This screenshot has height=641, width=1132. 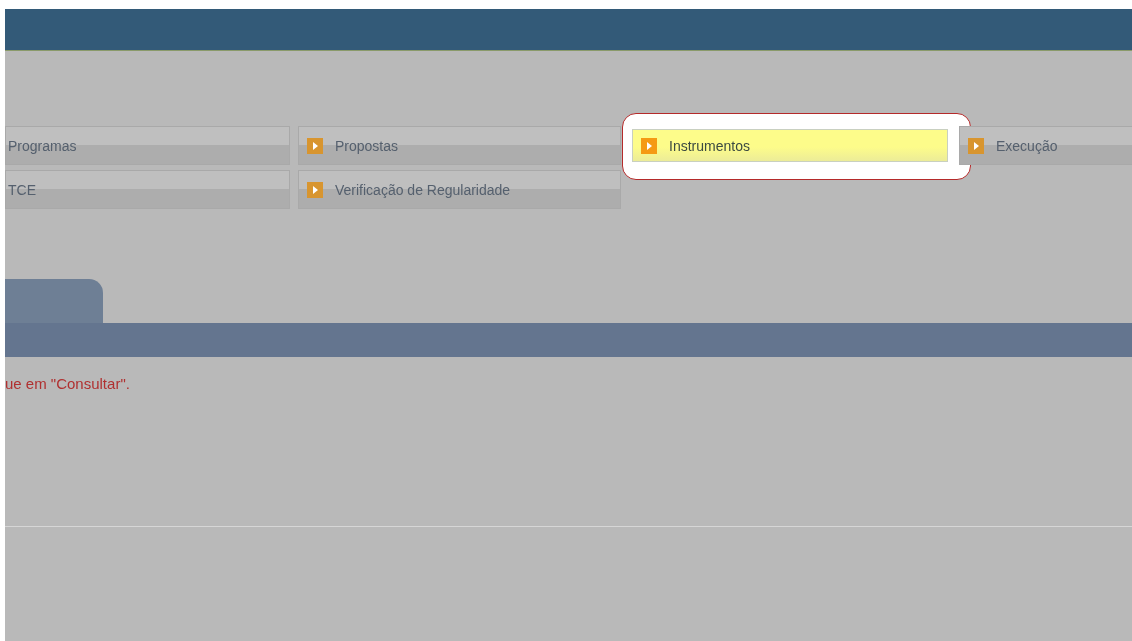 What do you see at coordinates (790, 145) in the screenshot?
I see `menu-item: Instrumentos` at bounding box center [790, 145].